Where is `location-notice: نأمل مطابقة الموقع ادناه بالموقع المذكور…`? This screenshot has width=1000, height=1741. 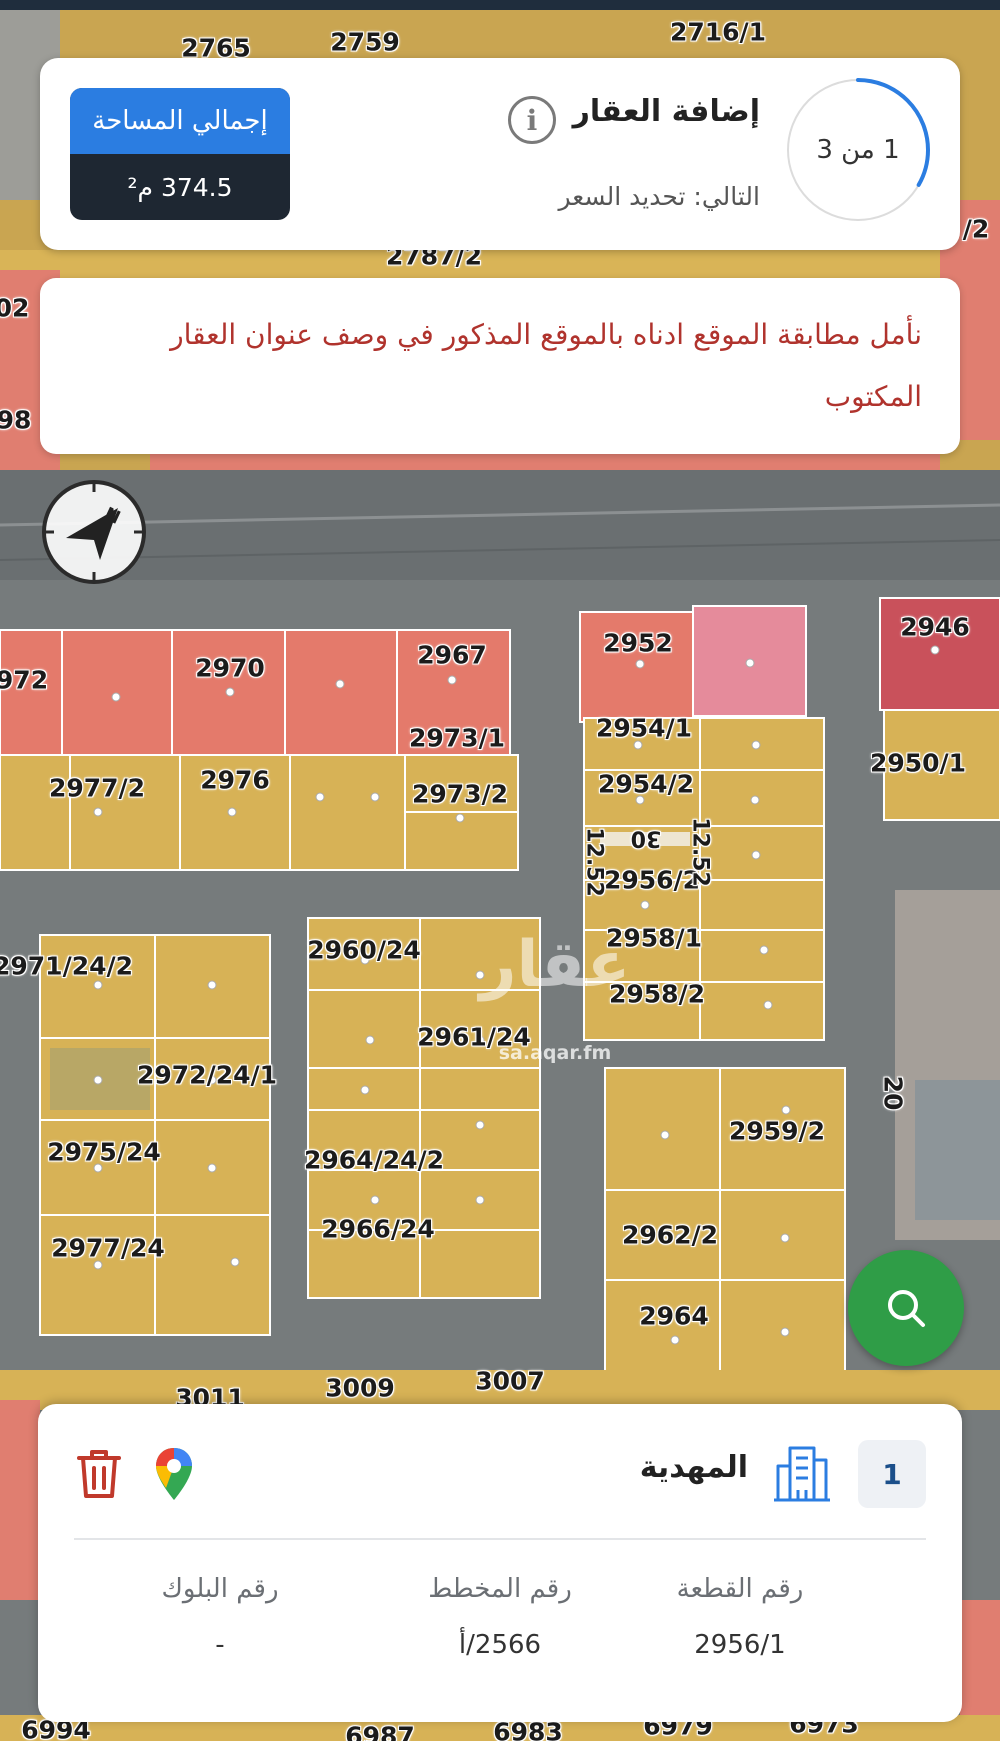
location-notice: نأمل مطابقة الموقع ادناه بالموقع المذكور… is located at coordinates (500, 366).